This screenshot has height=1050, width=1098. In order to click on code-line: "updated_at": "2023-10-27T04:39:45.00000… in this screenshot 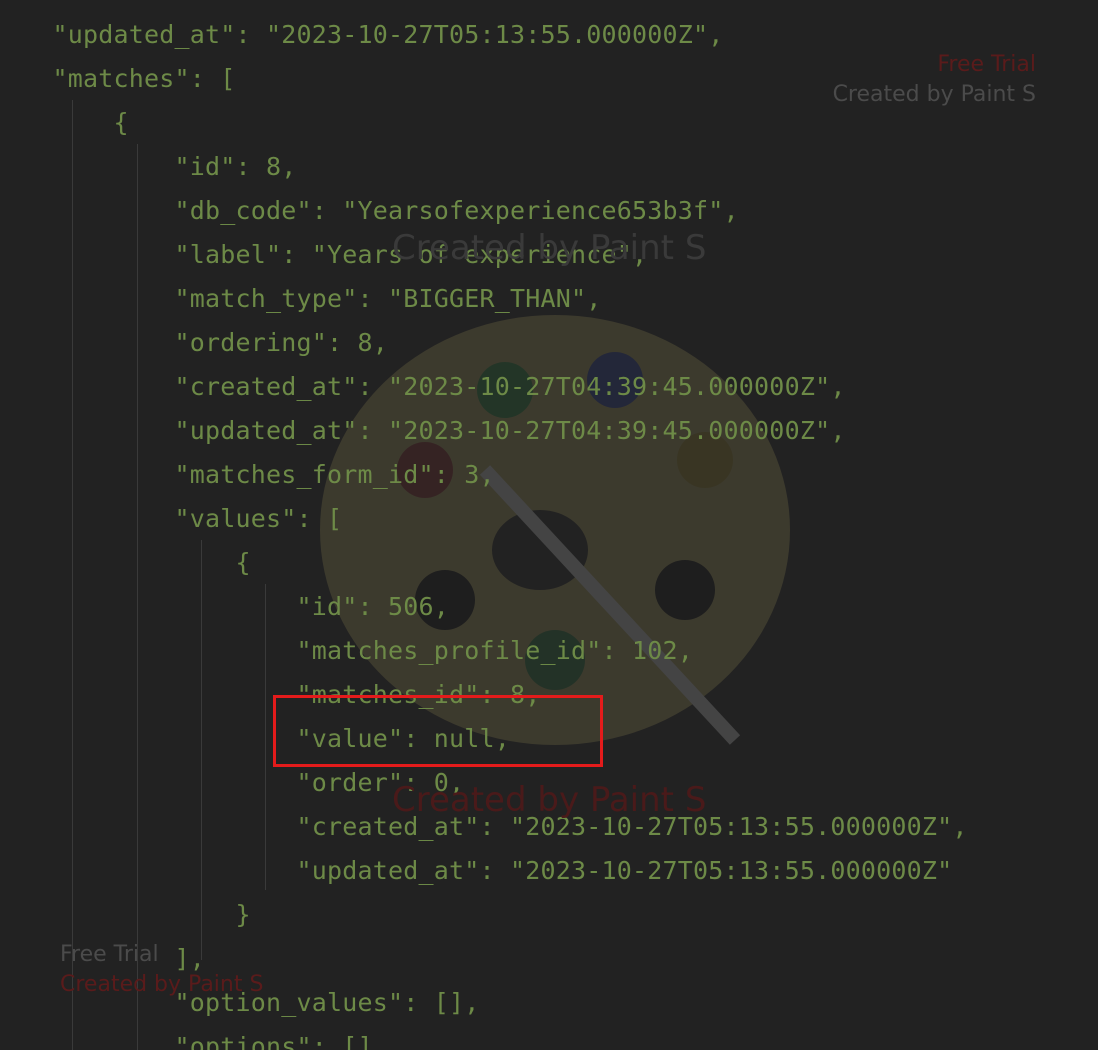, I will do `click(434, 431)`.